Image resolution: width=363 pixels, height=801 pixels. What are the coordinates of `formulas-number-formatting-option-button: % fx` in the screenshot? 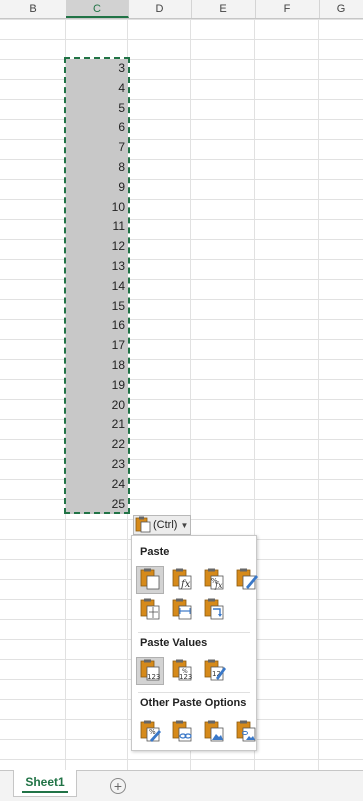 It's located at (214, 580).